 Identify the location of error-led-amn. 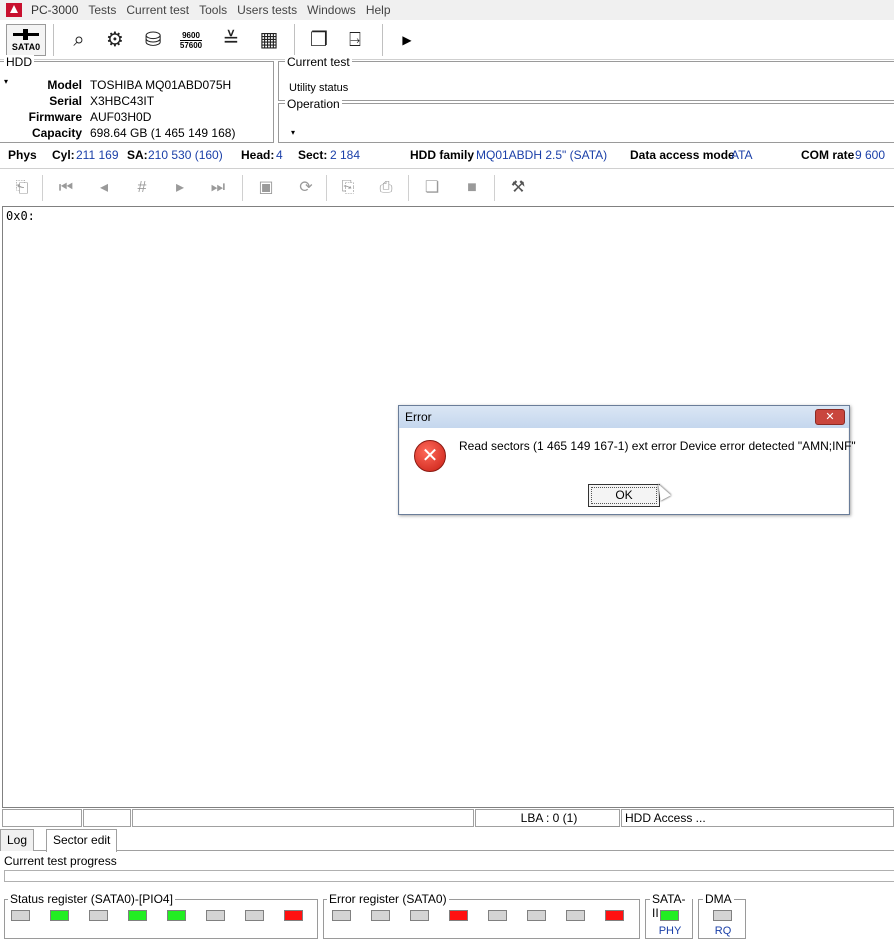
(614, 915).